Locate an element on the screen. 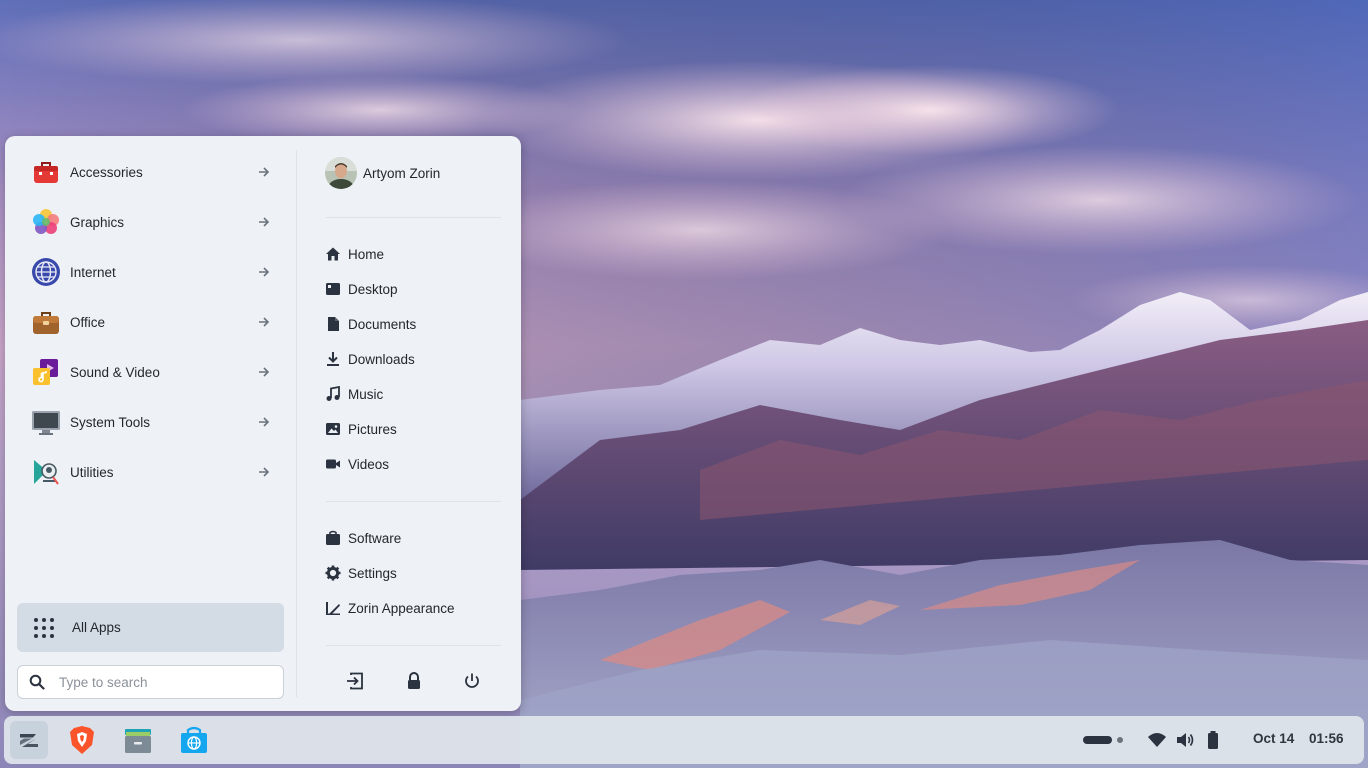 This screenshot has height=768, width=1368. brave-browser-button is located at coordinates (82, 740).